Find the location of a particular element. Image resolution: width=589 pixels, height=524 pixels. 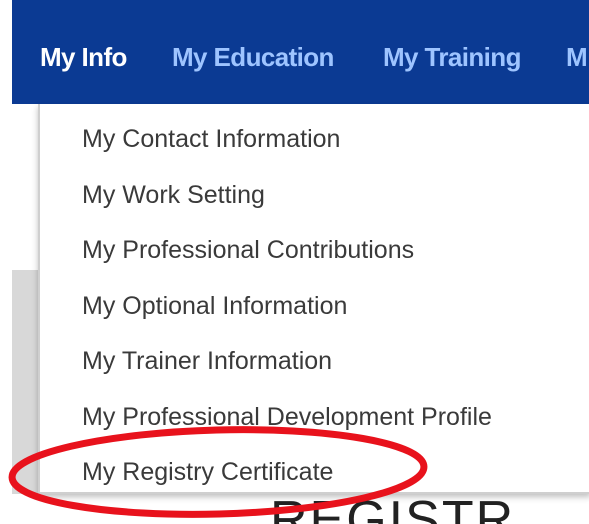

menu-item-professional-development-profile: My Professional Development Profile is located at coordinates (287, 417).